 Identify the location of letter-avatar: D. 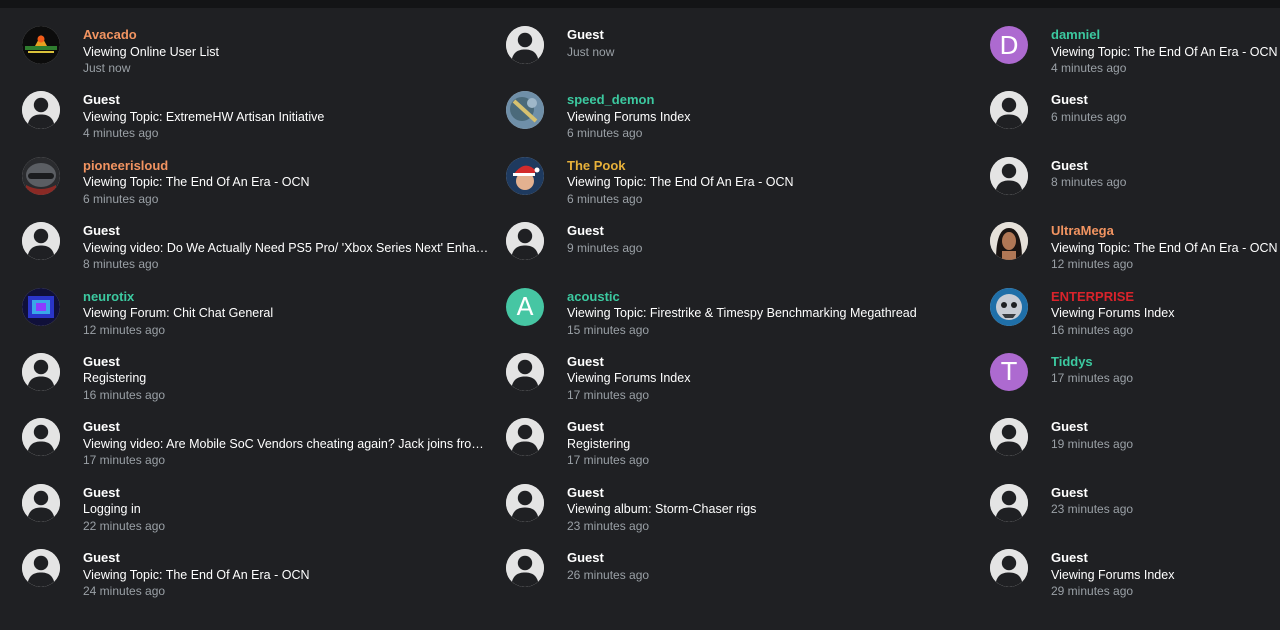
(1009, 45).